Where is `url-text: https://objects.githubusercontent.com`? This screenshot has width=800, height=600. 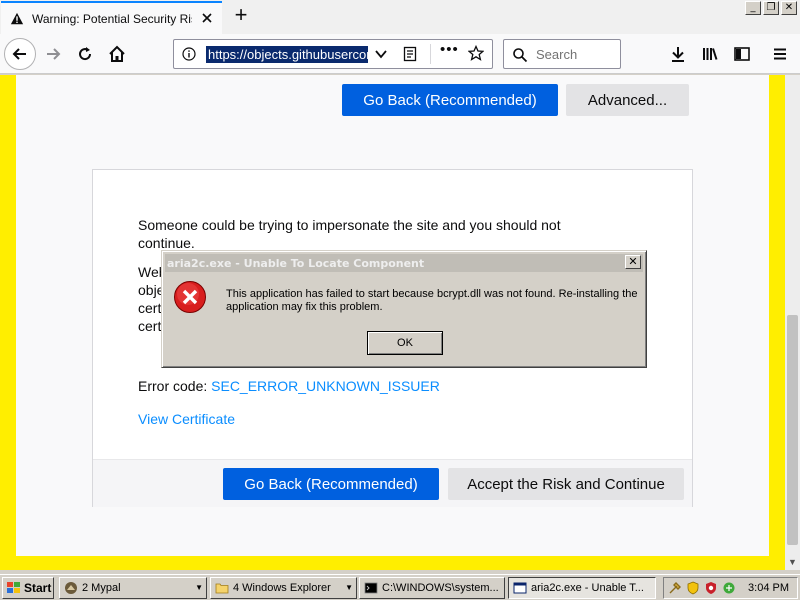 url-text: https://objects.githubusercontent.com is located at coordinates (287, 54).